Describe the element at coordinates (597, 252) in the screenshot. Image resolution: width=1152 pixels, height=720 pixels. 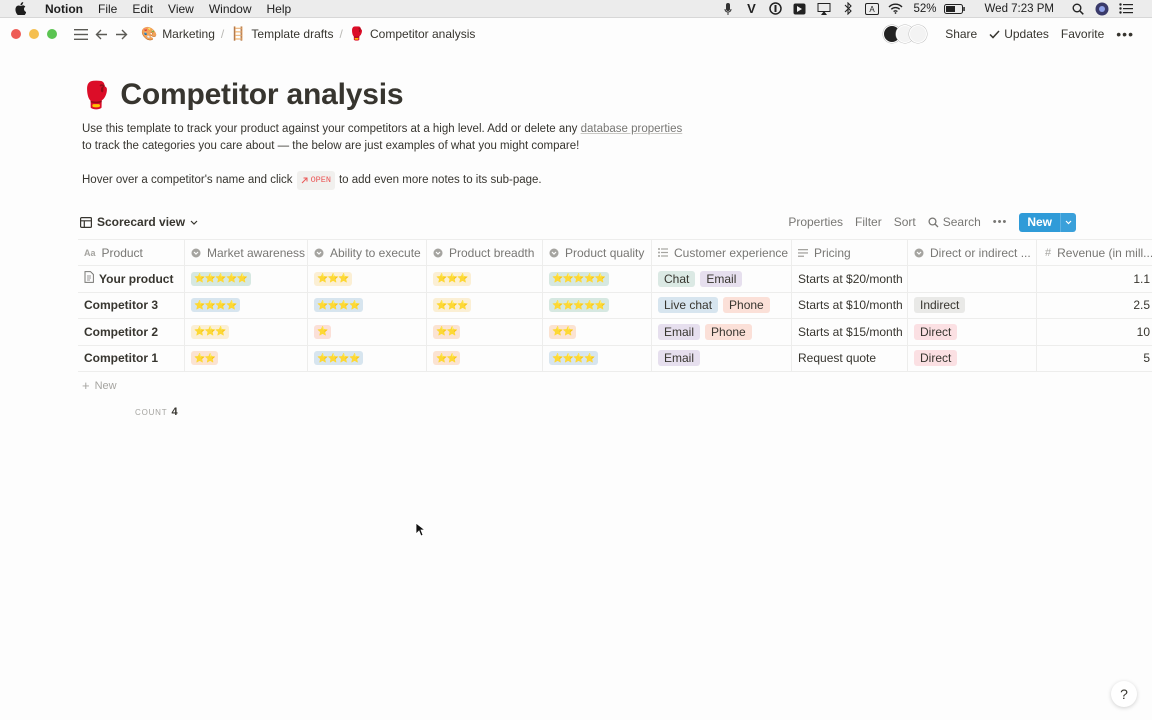
I see `column-header-product-quality: Product quality` at that location.